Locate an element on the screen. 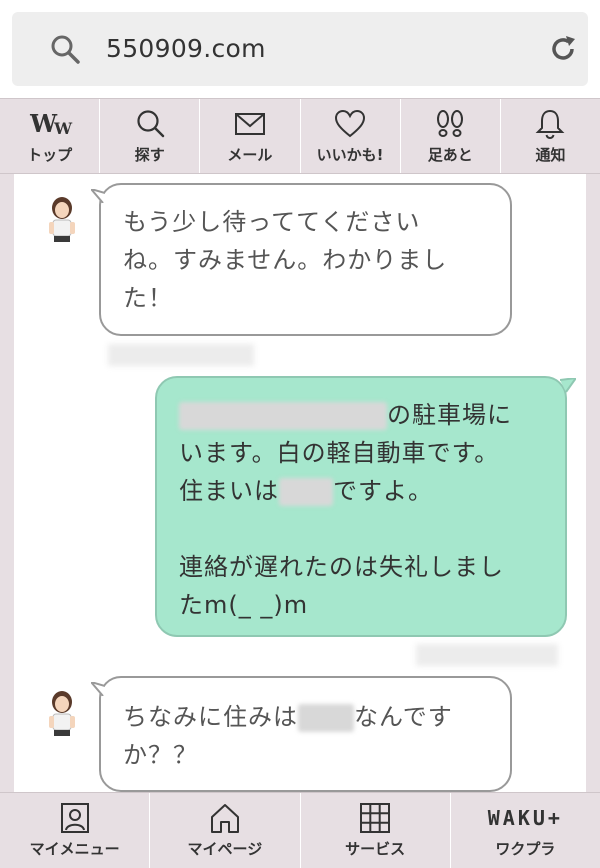 This screenshot has width=600, height=868. nav-top-label: トップ is located at coordinates (50, 154).